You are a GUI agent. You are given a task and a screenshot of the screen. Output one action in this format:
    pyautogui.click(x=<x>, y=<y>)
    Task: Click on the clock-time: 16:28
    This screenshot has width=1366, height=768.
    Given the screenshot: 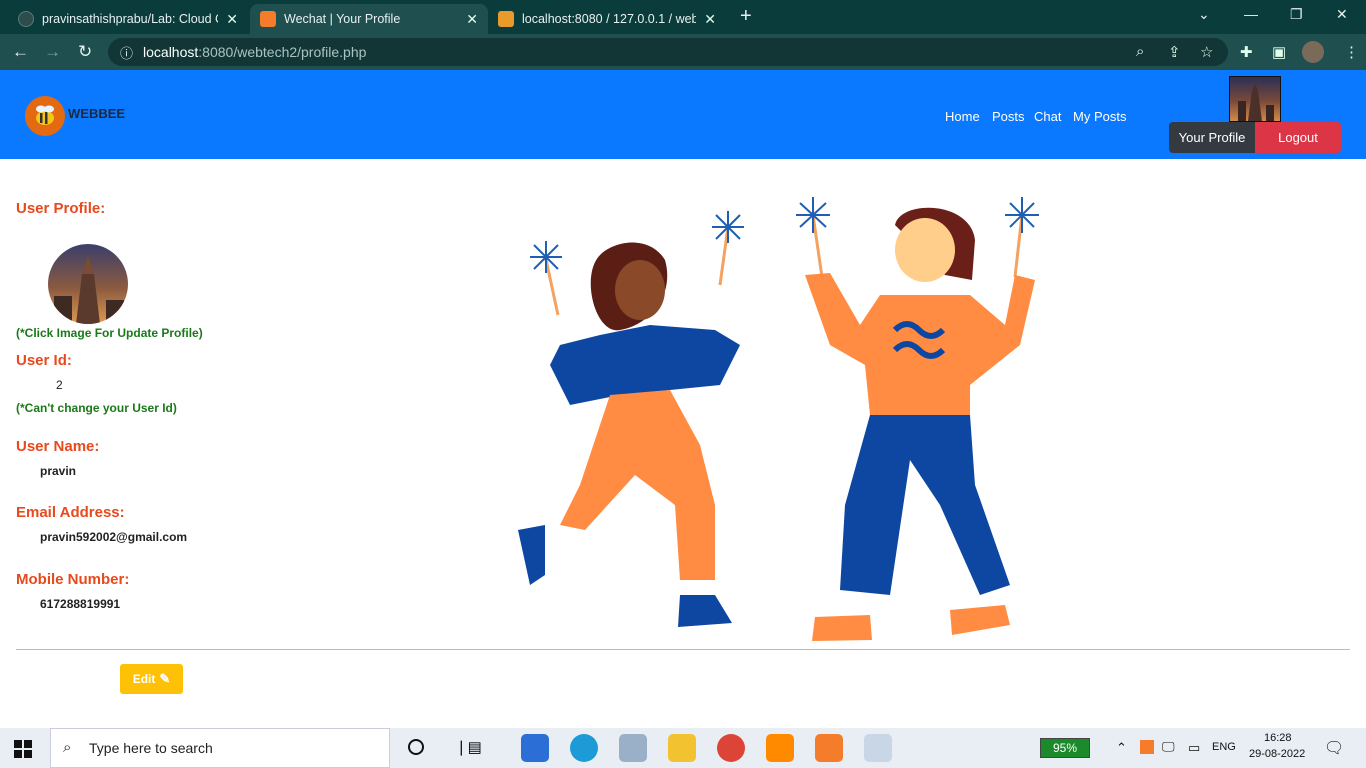 What is the action you would take?
    pyautogui.click(x=1278, y=738)
    